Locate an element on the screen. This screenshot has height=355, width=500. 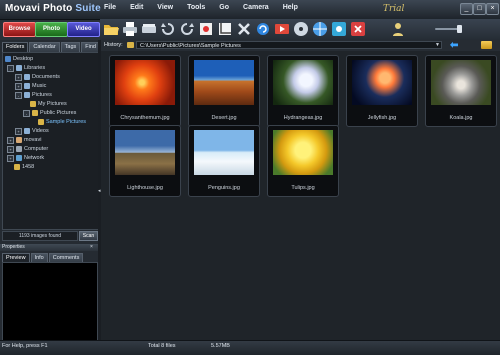
rotate-right-icon is located at coordinates (187, 29).